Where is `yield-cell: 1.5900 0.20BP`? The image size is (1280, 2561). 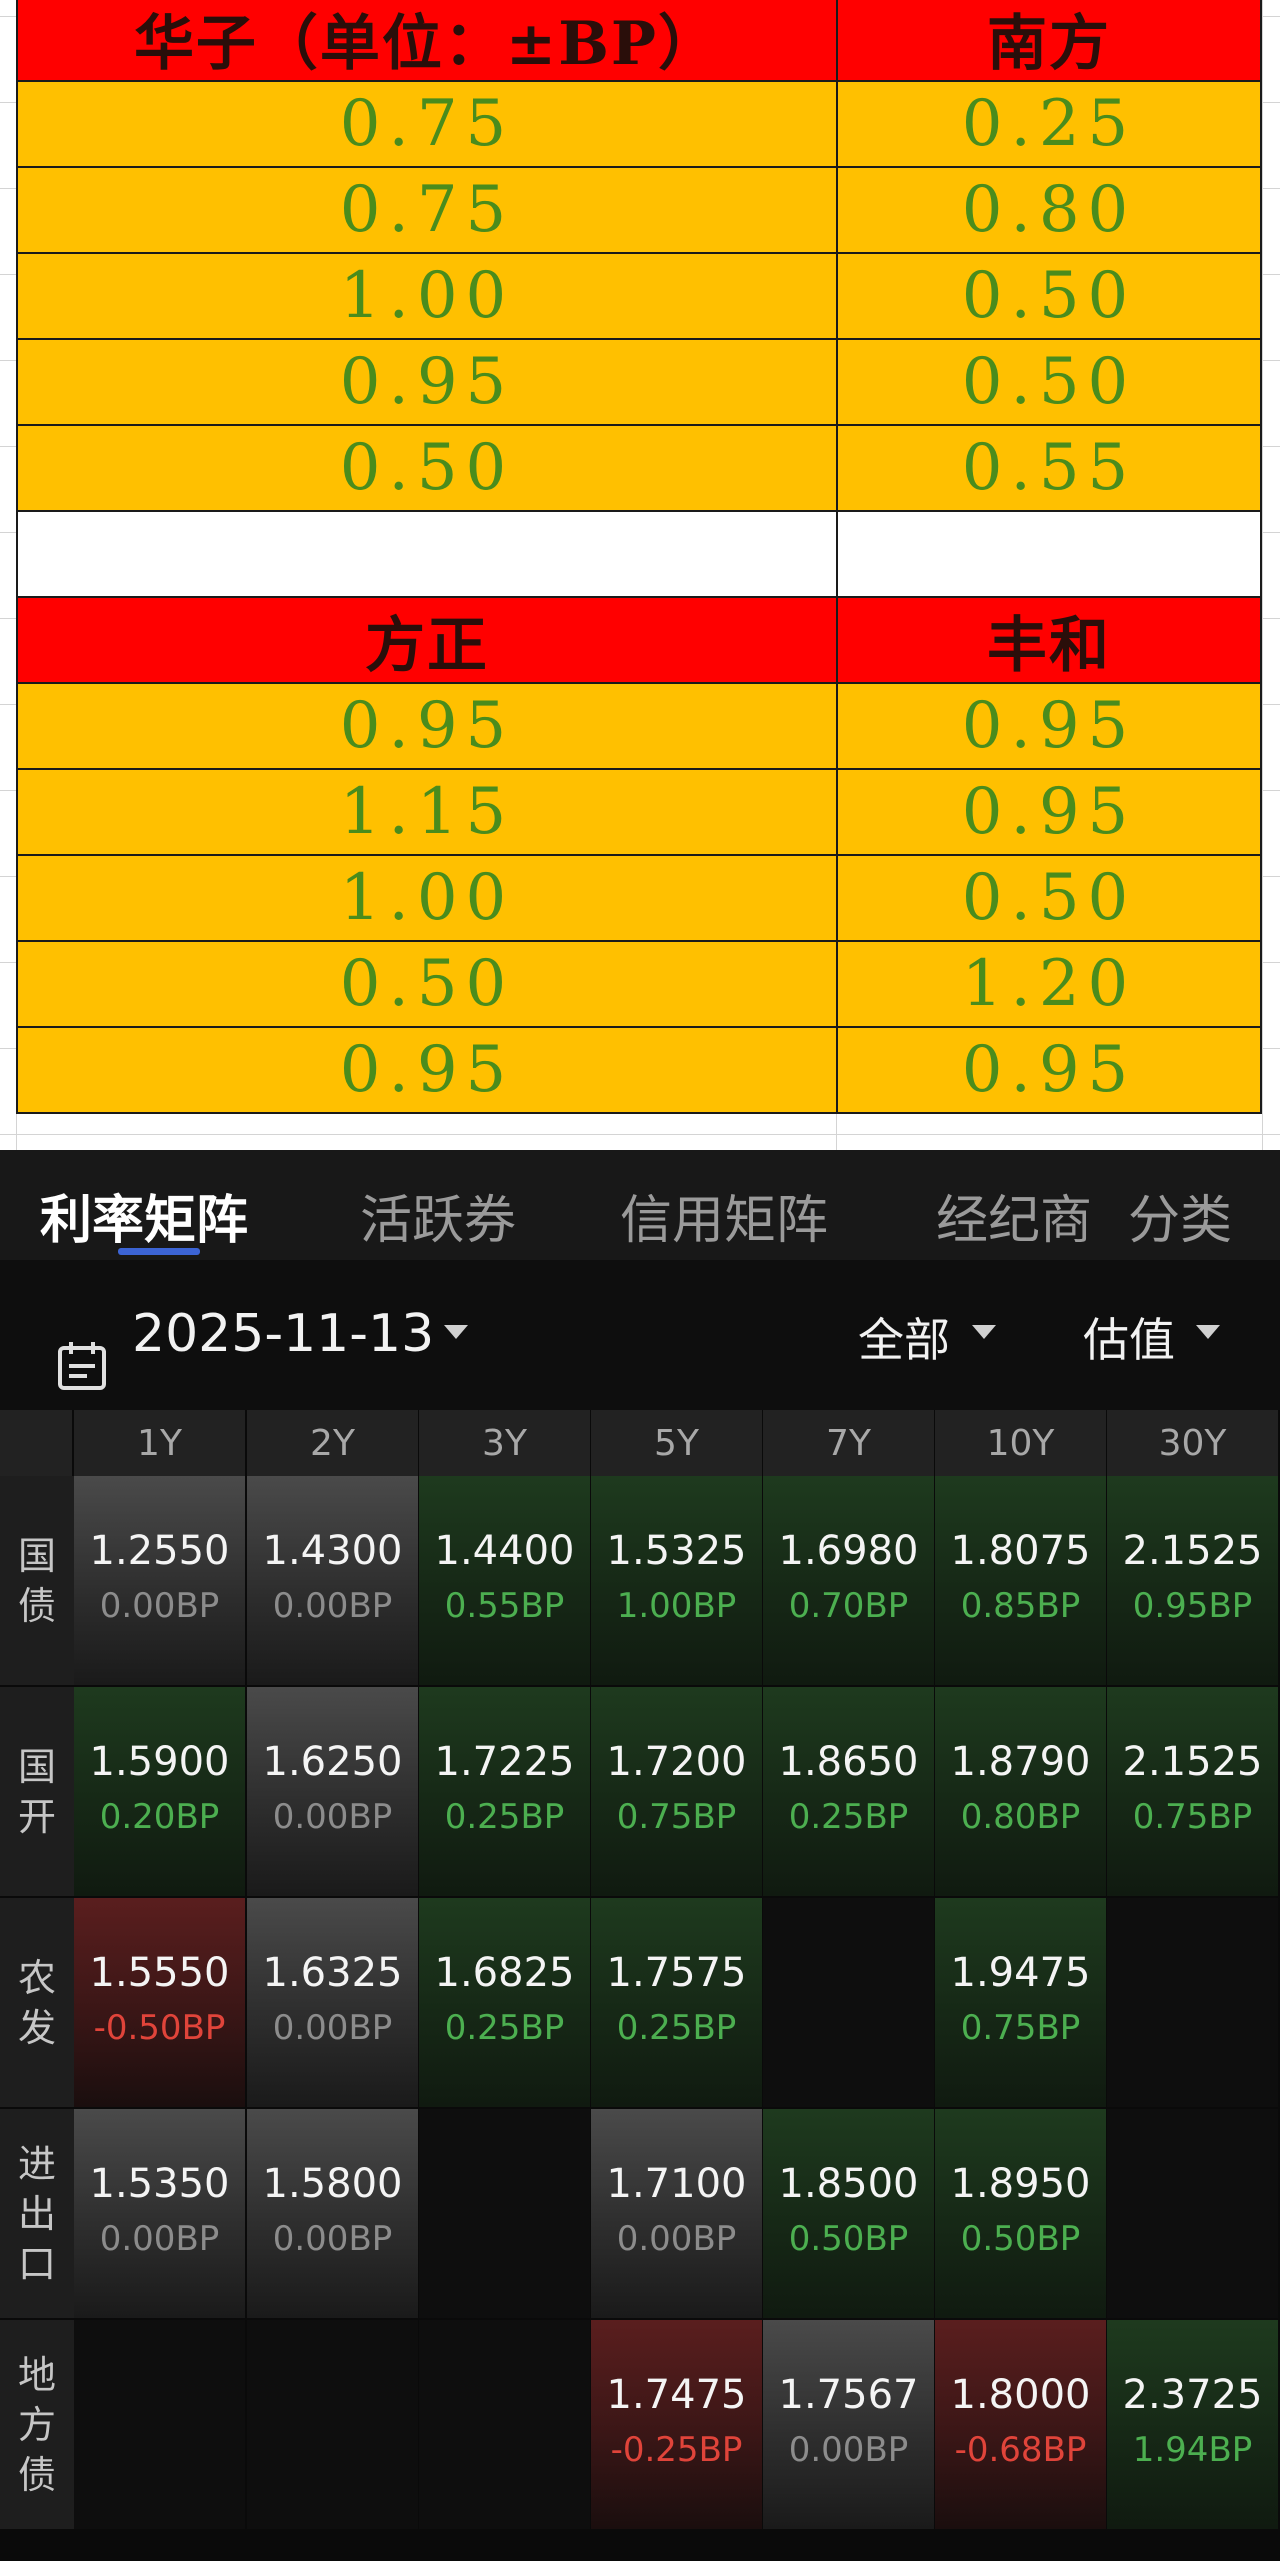
yield-cell: 1.5900 0.20BP is located at coordinates (160, 1792).